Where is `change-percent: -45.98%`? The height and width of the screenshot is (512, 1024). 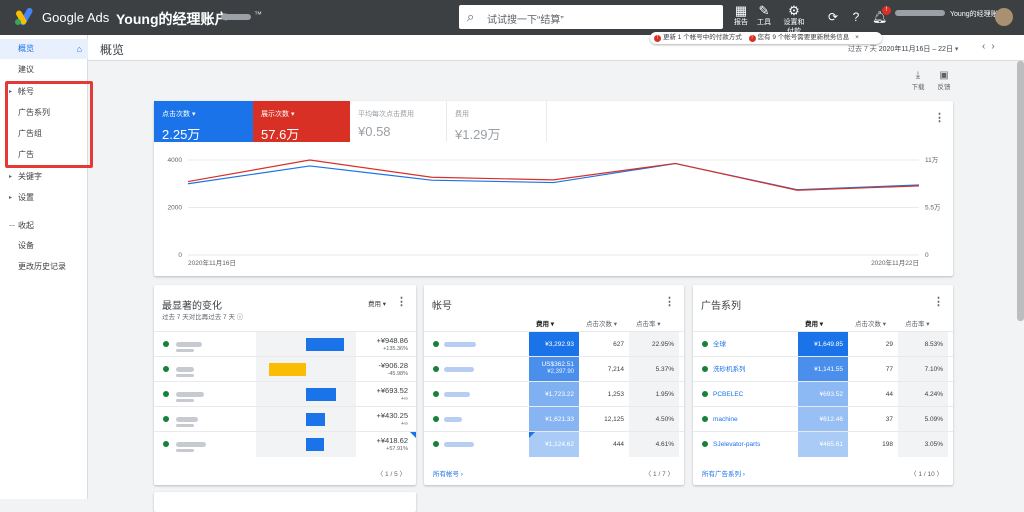
change-percent: -45.98% is located at coordinates (398, 374).